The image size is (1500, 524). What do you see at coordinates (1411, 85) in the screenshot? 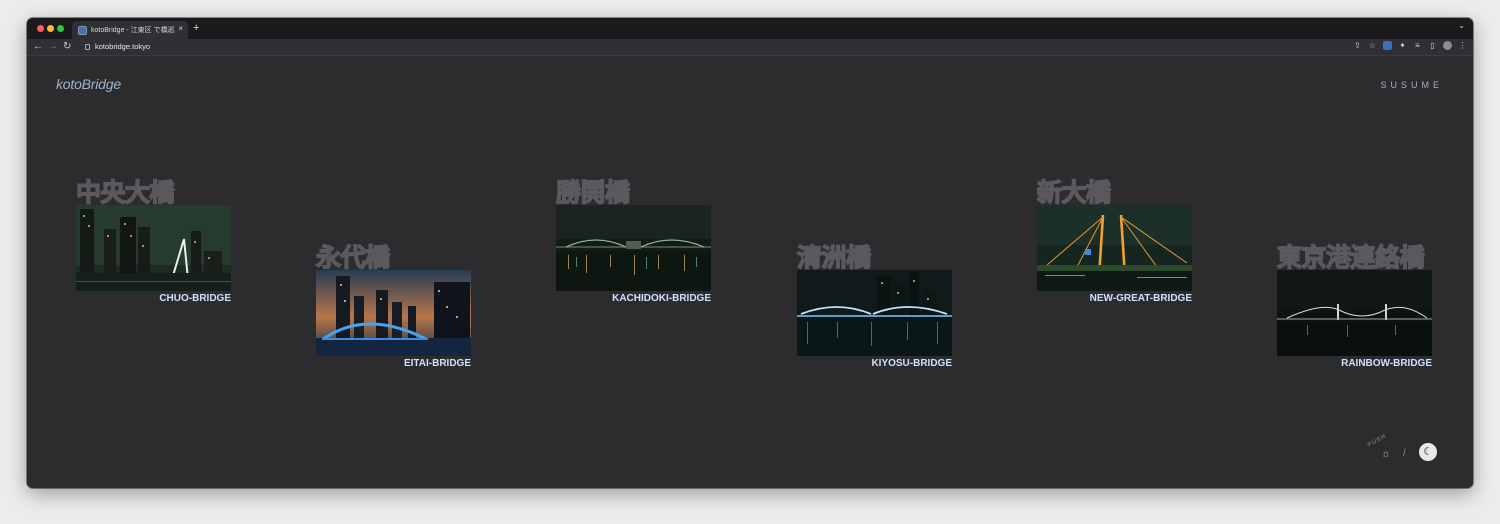
I see `susume-nav-link: SUSUME` at bounding box center [1411, 85].